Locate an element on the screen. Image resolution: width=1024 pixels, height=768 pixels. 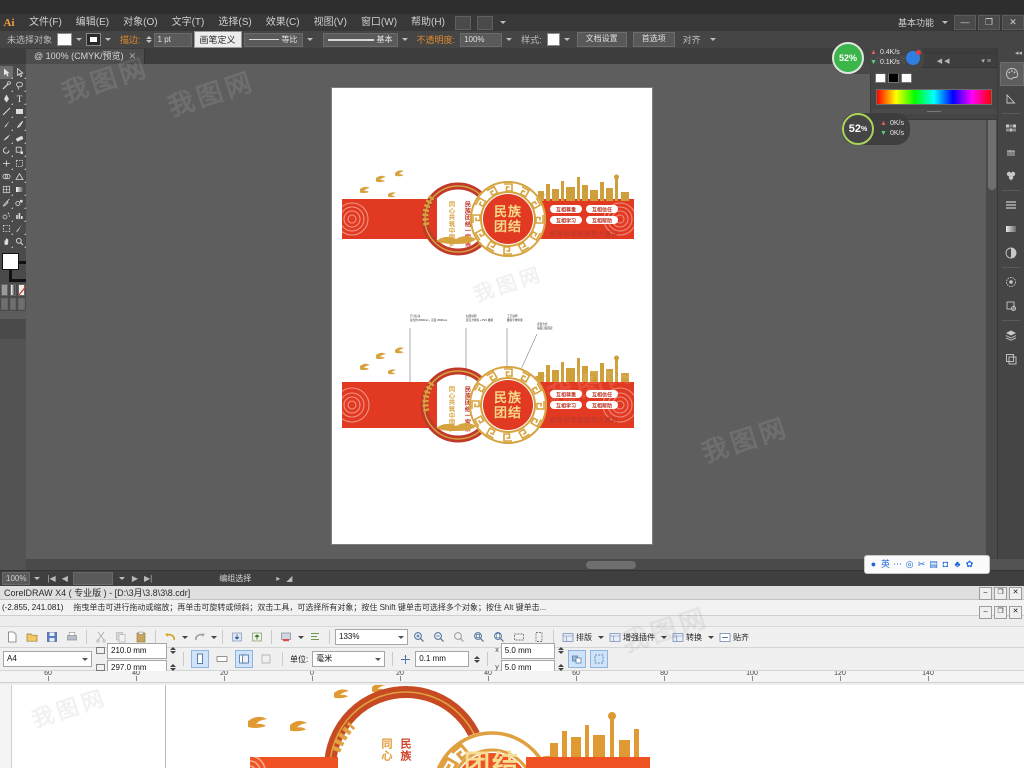
corel-doc-minimize: – is located at coordinates (985, 593).